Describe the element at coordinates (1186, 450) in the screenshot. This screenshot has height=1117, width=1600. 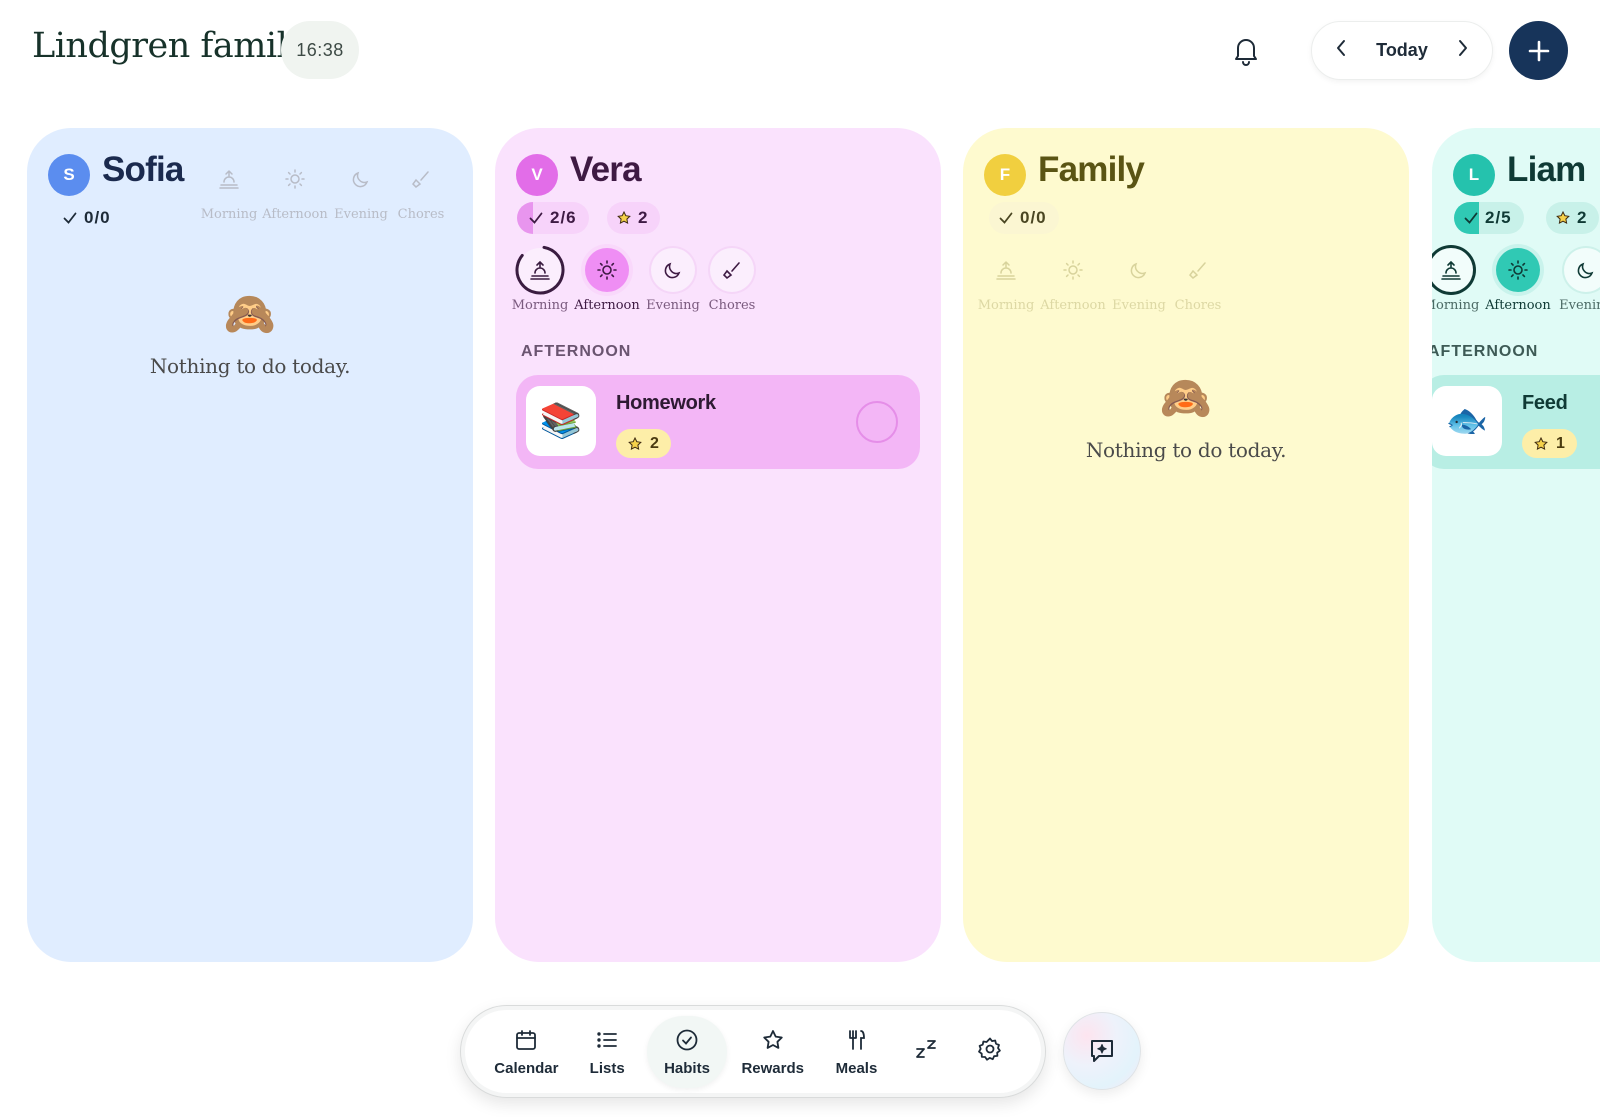
I see `empty-message: Nothing to do today.` at that location.